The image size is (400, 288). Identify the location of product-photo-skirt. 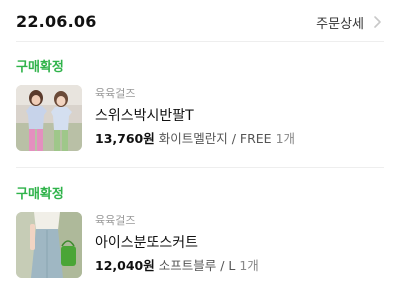
(49, 245).